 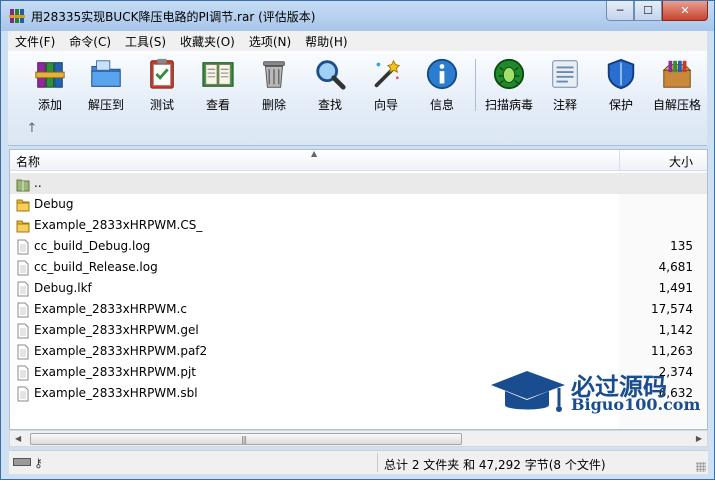 I want to click on file-size: 135, so click(x=681, y=246).